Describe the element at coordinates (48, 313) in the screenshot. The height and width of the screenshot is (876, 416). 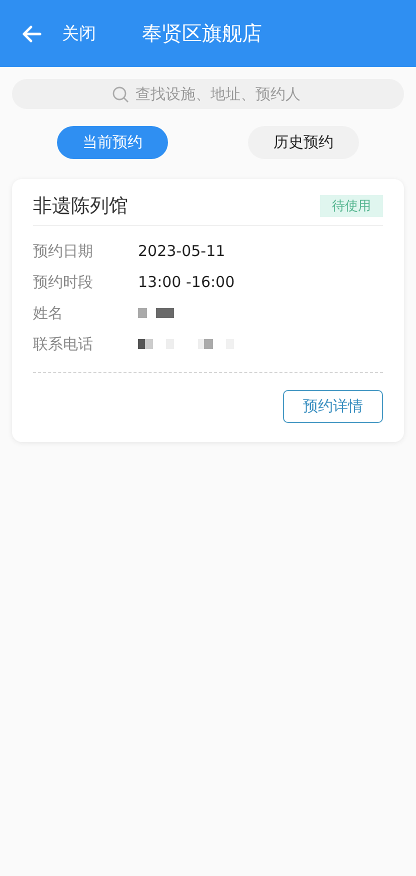
I see `field-label: 姓名` at that location.